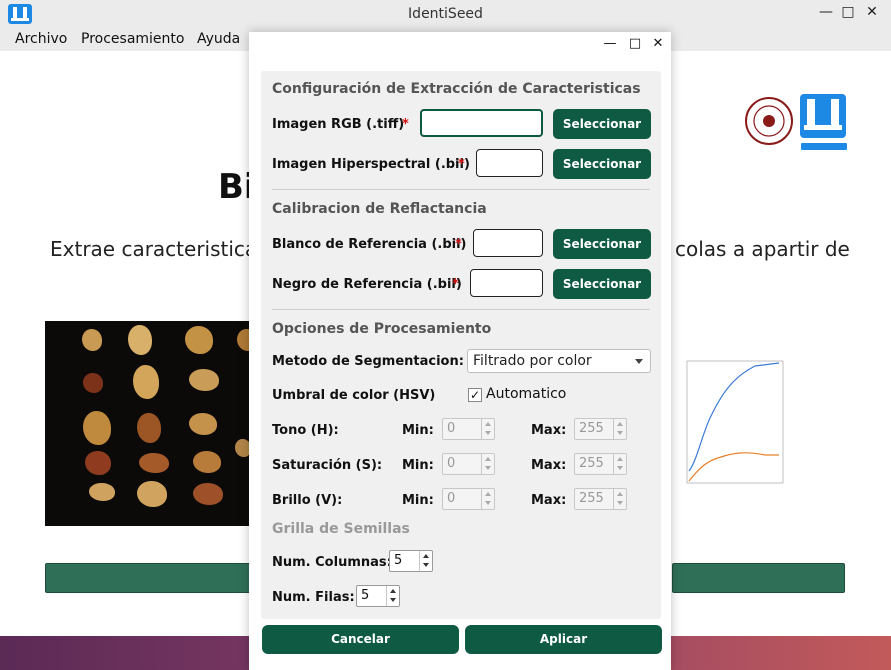 The width and height of the screenshot is (891, 670). I want to click on brightness-max-label: Max:, so click(549, 500).